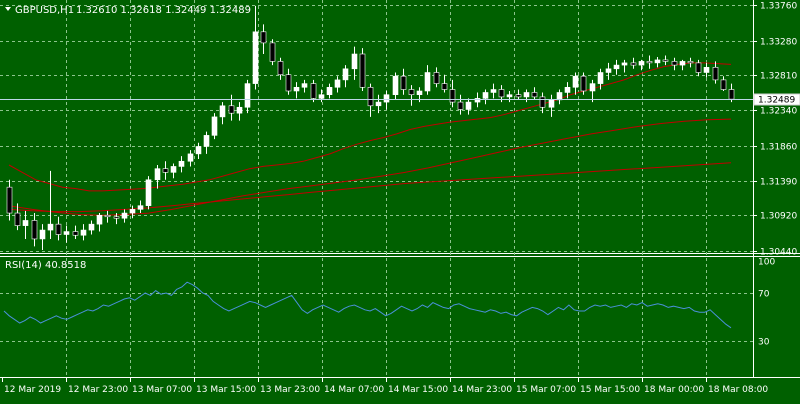  Describe the element at coordinates (764, 295) in the screenshot. I see `rsi-level-label: 70` at that location.